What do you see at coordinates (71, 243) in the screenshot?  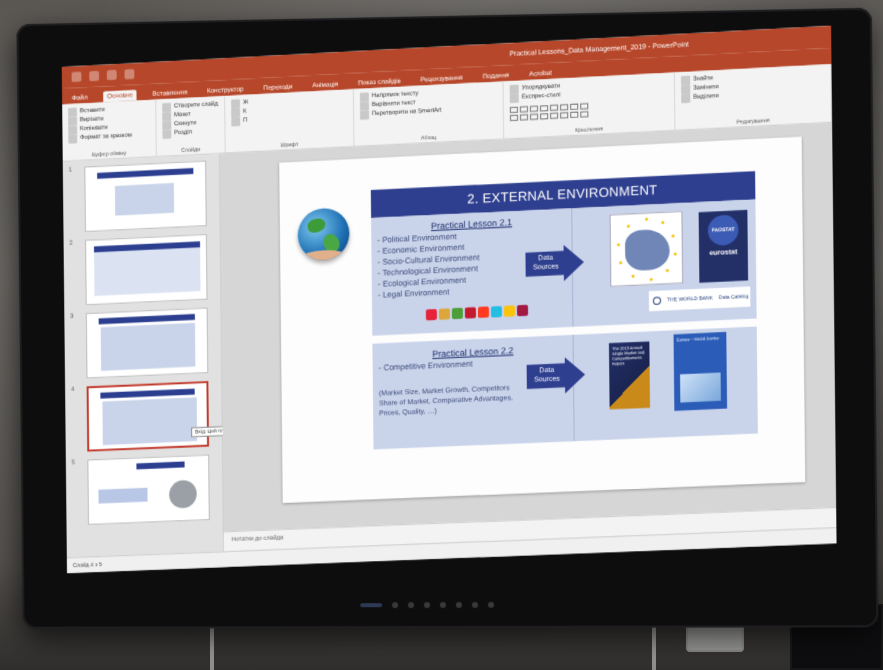 I see `thumb-number: 2` at bounding box center [71, 243].